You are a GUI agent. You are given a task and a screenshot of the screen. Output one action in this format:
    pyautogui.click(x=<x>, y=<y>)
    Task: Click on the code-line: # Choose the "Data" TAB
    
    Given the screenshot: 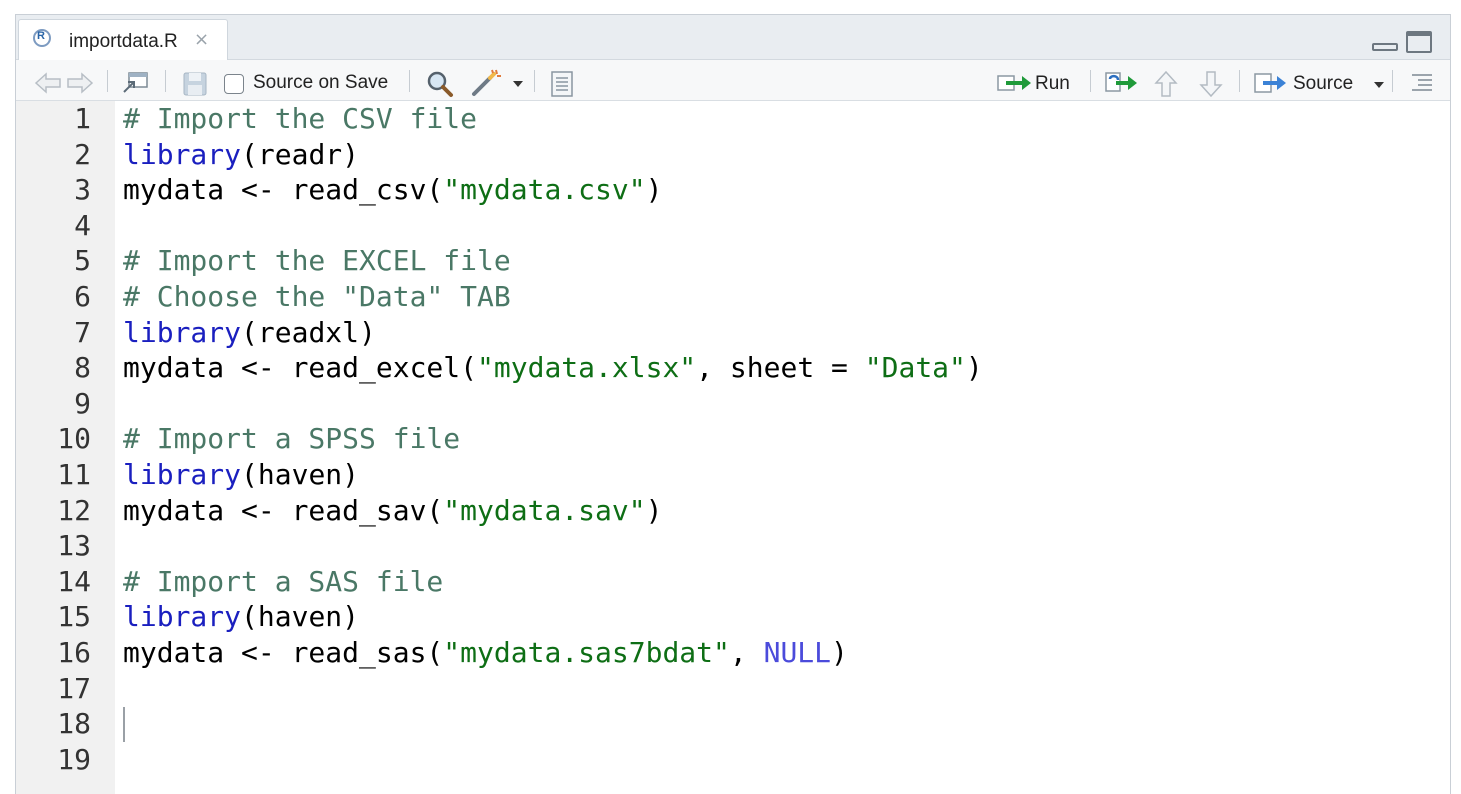 What is the action you would take?
    pyautogui.click(x=317, y=297)
    